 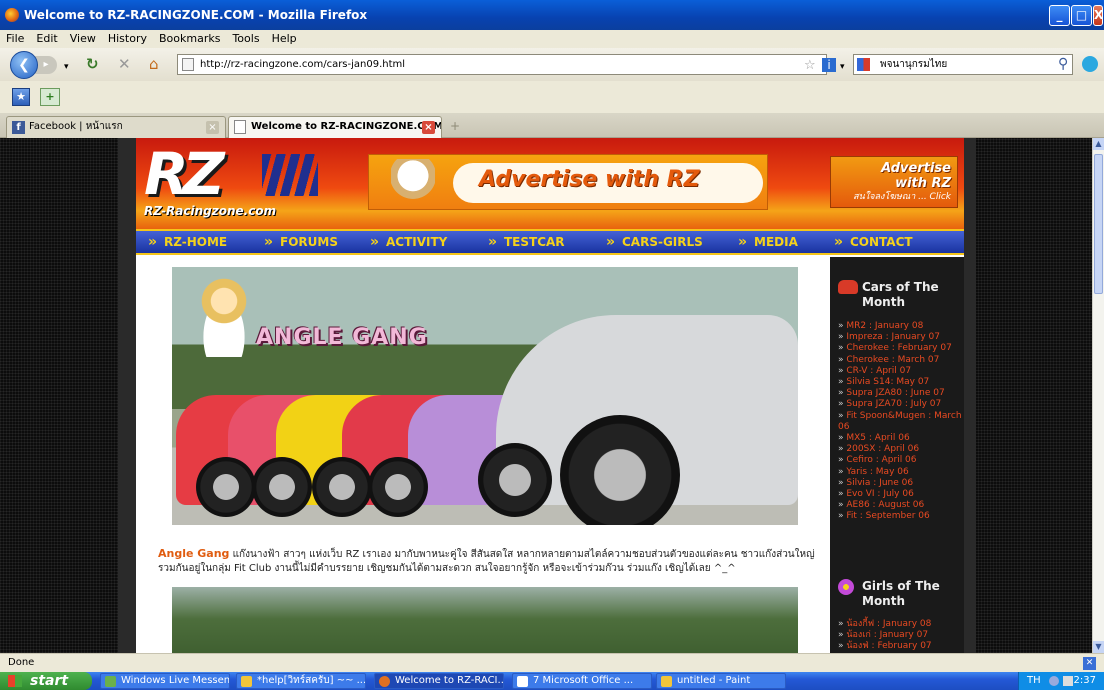 I want to click on volume-icon, so click(x=1068, y=681).